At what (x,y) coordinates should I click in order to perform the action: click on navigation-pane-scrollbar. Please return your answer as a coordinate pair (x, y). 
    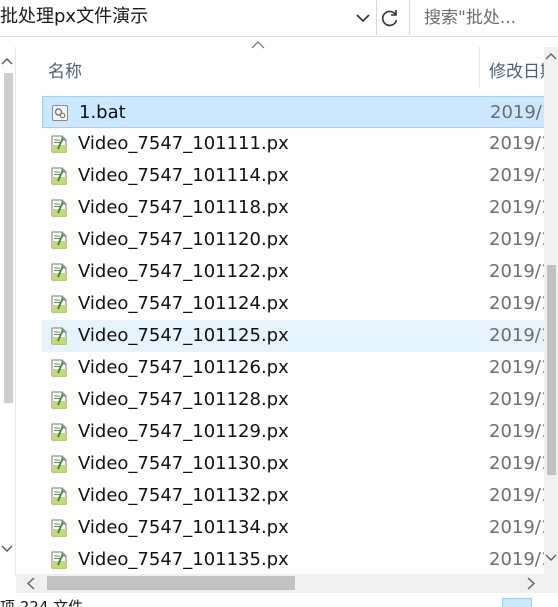
    Looking at the image, I should click on (8, 311).